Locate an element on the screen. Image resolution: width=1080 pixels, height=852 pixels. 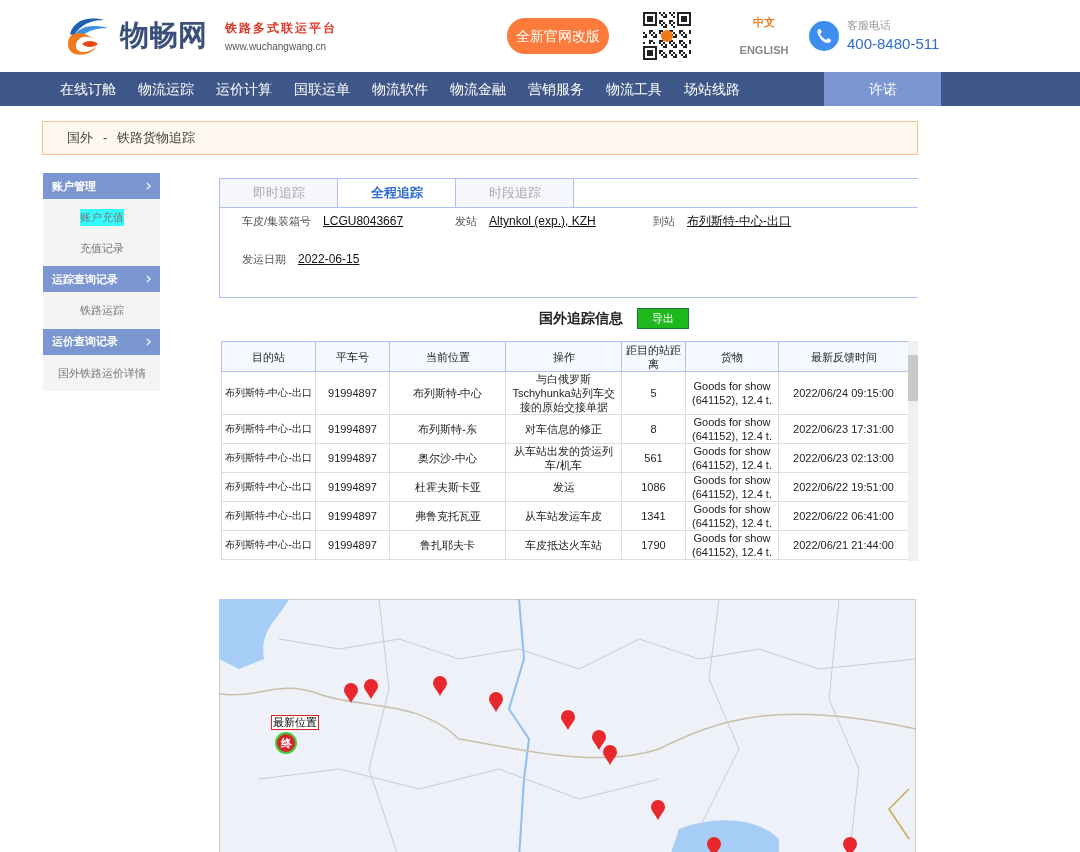
column-header: 当前位置 is located at coordinates (447, 356).